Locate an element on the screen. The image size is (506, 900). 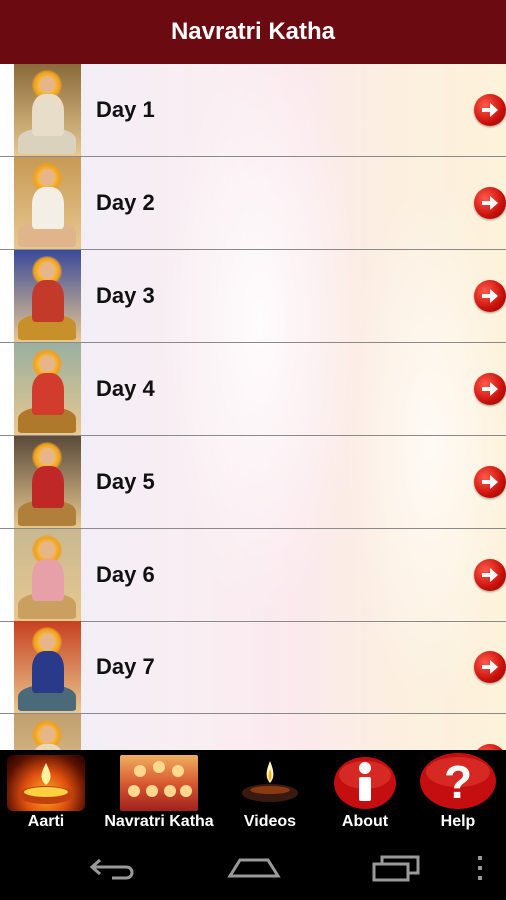
tab-label-help: Help is located at coordinates (458, 821).